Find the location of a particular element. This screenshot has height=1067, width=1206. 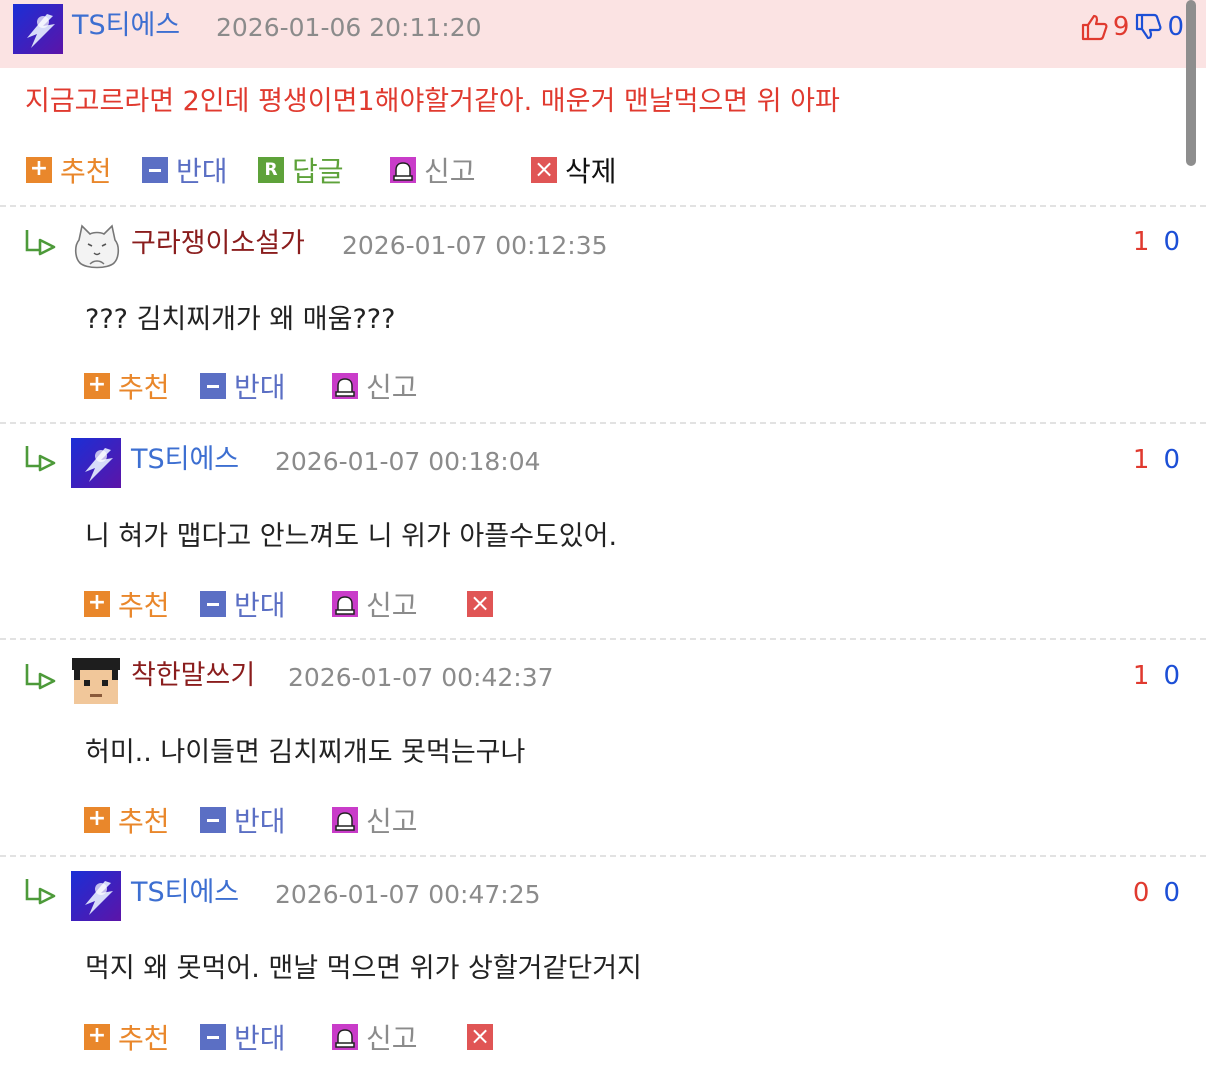

author-name: 착한말쓰기 is located at coordinates (193, 676).